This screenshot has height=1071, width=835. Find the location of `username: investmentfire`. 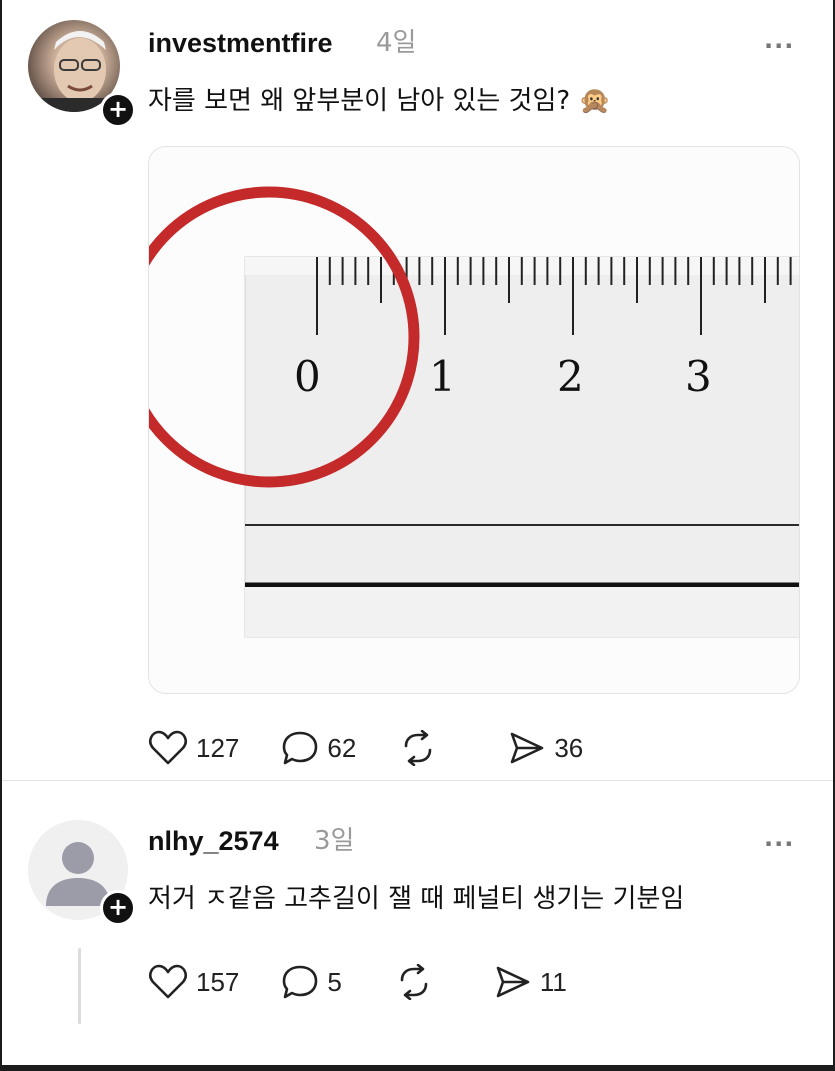

username: investmentfire is located at coordinates (240, 43).